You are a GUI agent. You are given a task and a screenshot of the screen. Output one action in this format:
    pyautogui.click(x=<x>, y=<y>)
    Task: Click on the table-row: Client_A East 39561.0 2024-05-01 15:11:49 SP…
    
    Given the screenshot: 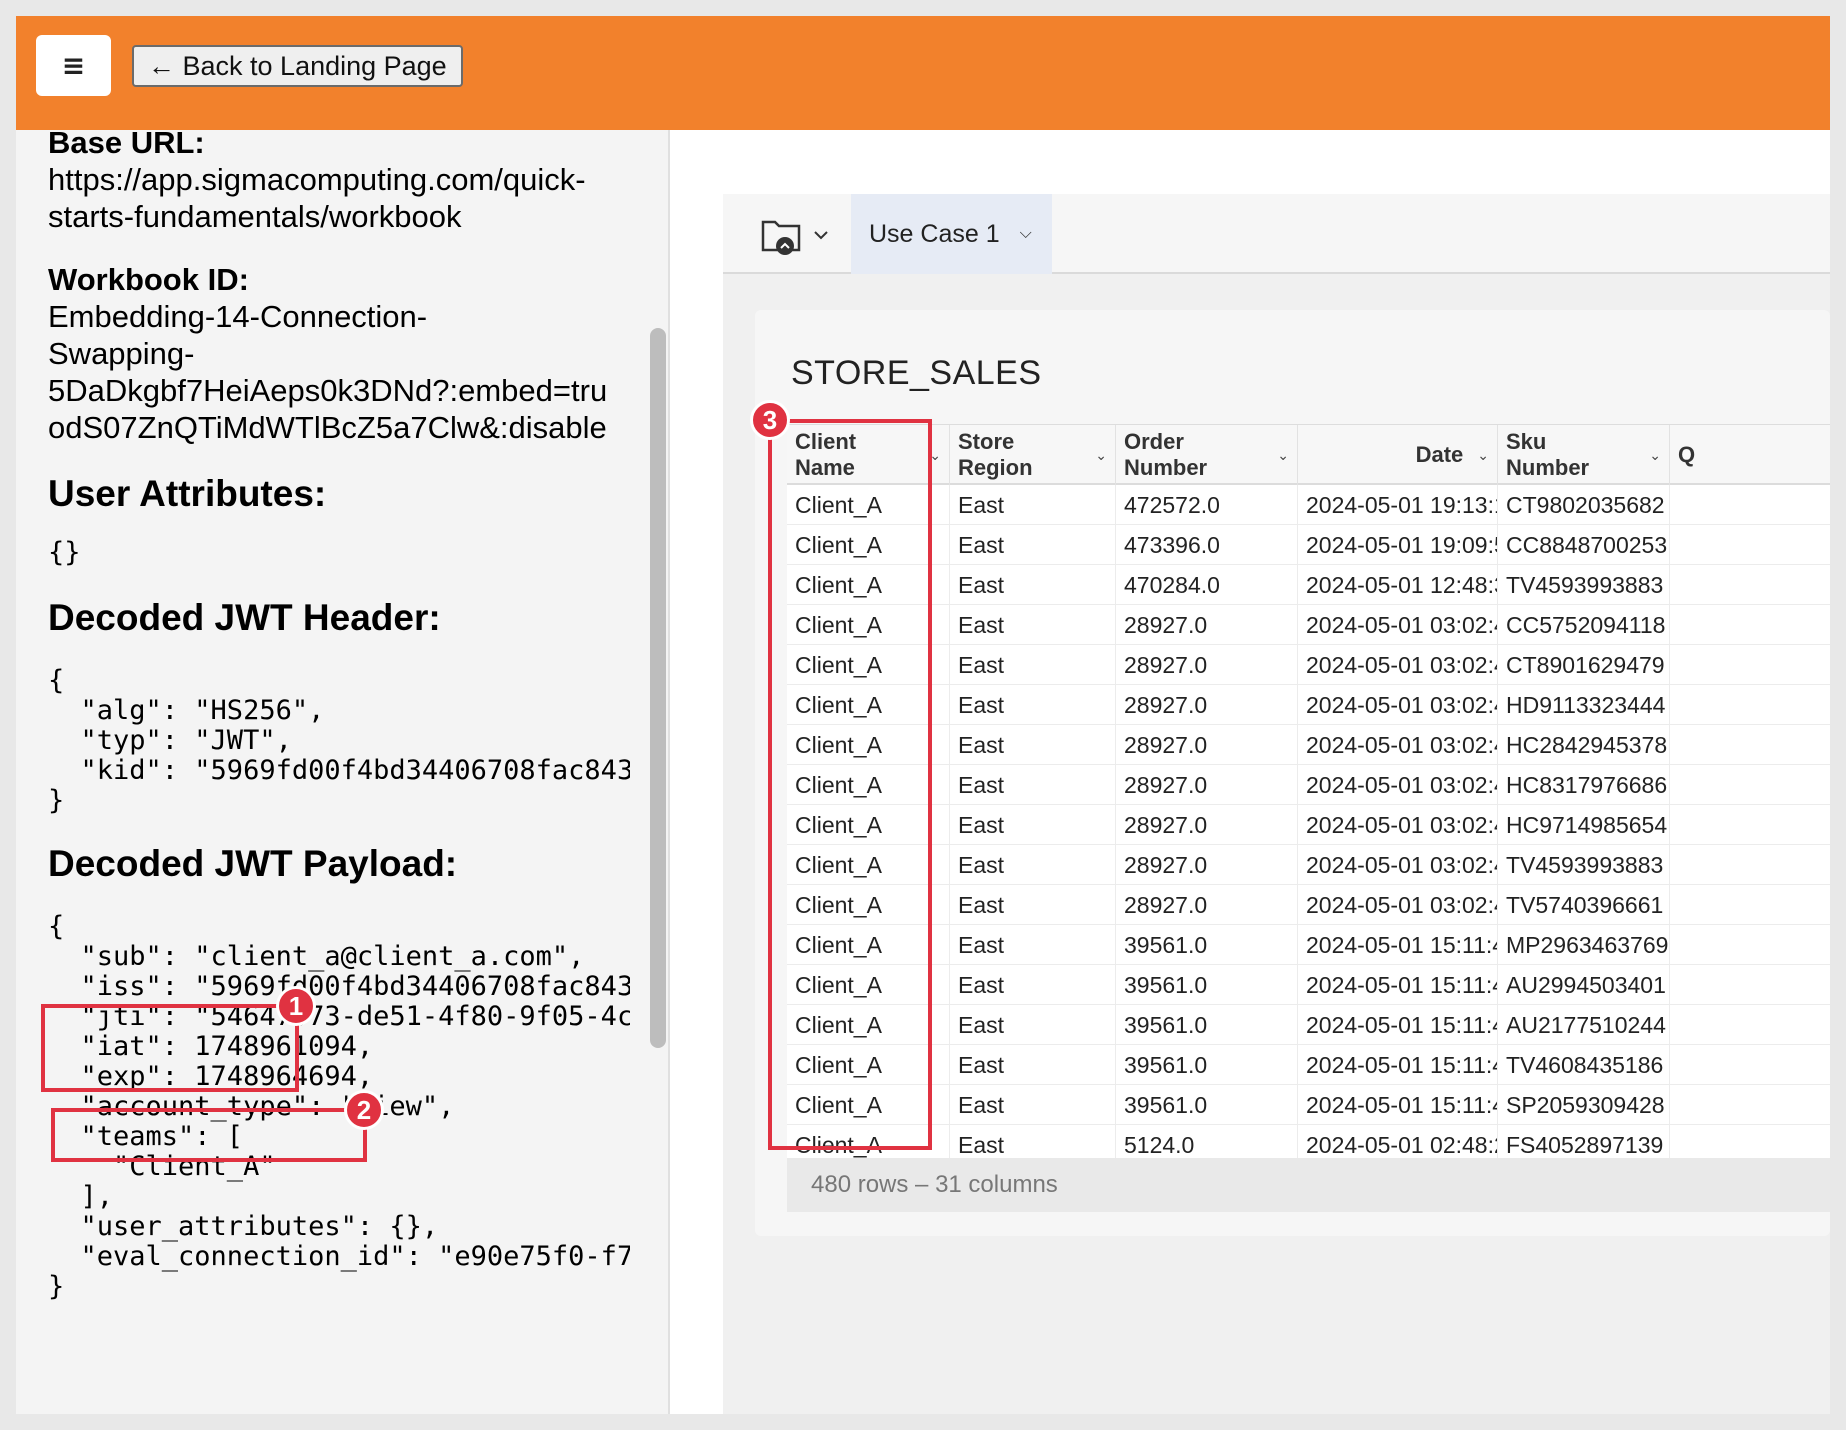 What is the action you would take?
    pyautogui.click(x=1308, y=1105)
    